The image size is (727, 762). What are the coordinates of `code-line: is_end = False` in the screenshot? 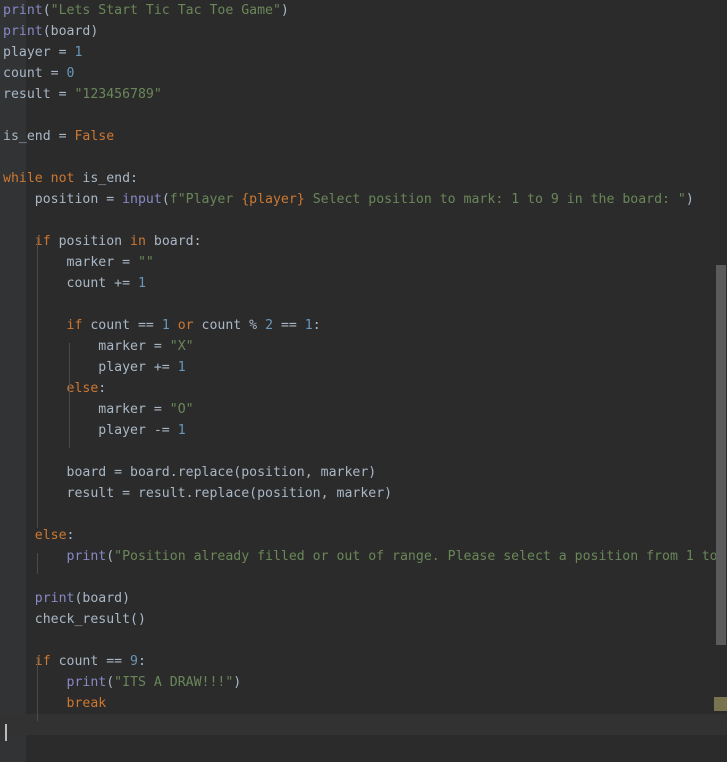 It's located at (363, 136).